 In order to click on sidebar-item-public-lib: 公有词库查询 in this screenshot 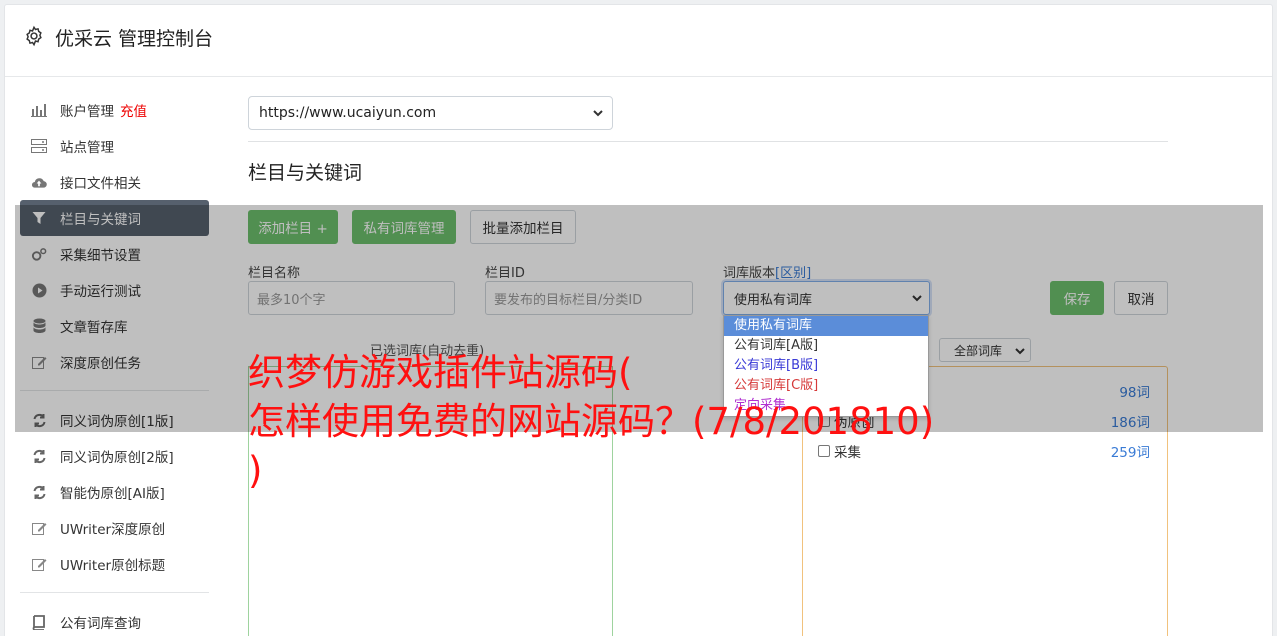, I will do `click(114, 620)`.